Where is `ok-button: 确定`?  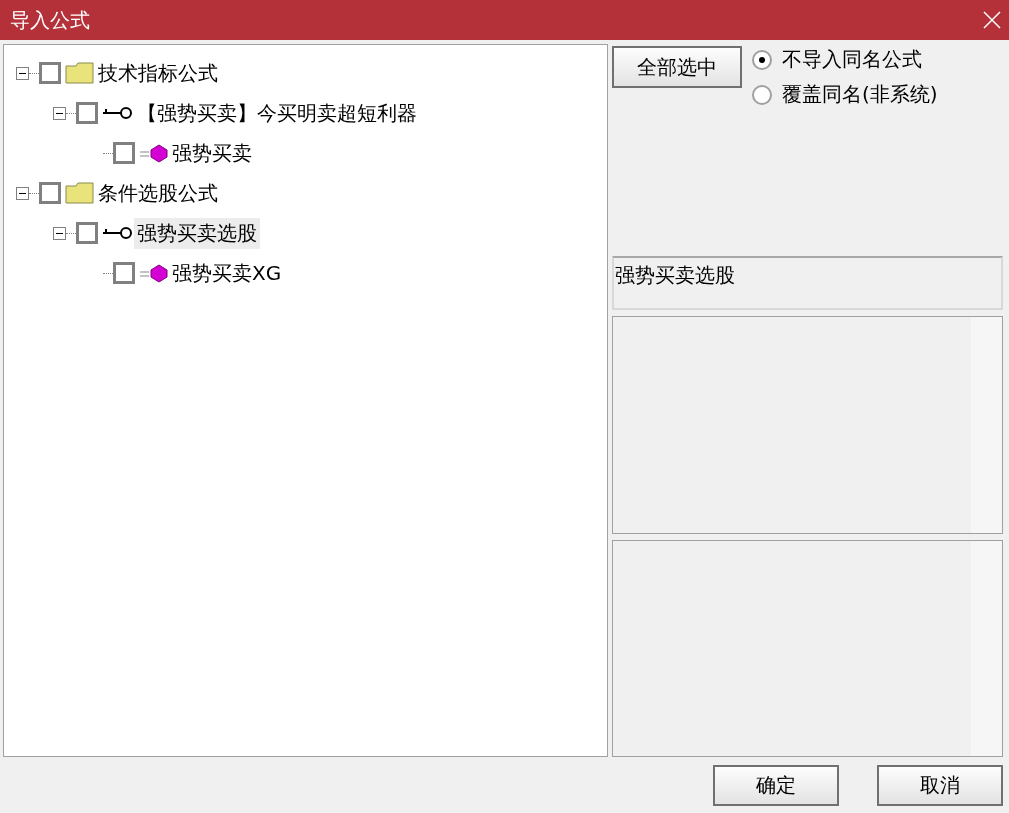 ok-button: 确定 is located at coordinates (776, 785).